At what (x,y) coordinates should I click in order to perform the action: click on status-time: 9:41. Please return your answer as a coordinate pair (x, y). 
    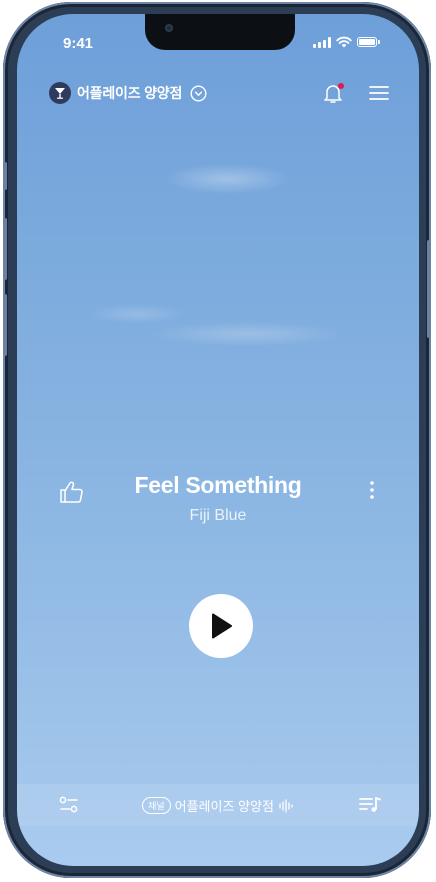
    Looking at the image, I should click on (78, 43).